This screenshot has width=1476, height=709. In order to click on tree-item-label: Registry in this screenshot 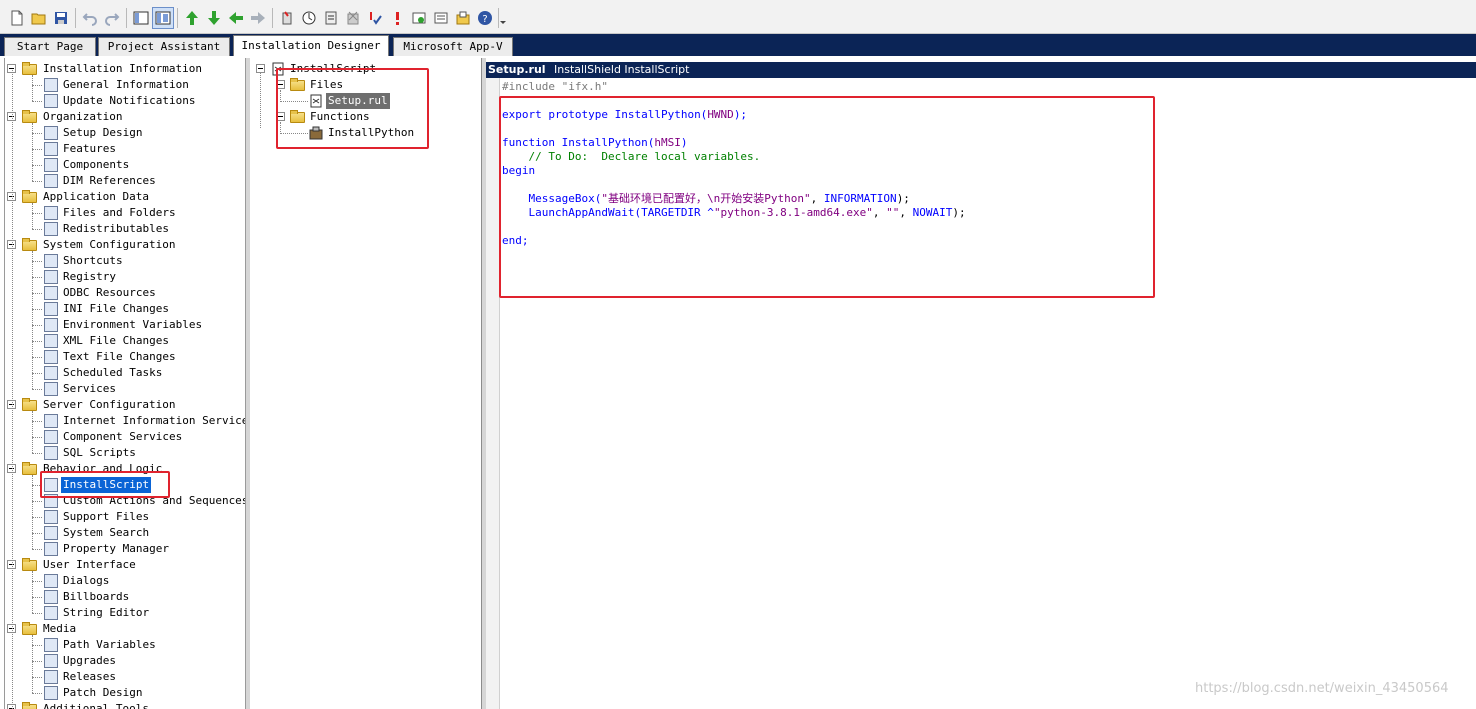, I will do `click(89, 276)`.